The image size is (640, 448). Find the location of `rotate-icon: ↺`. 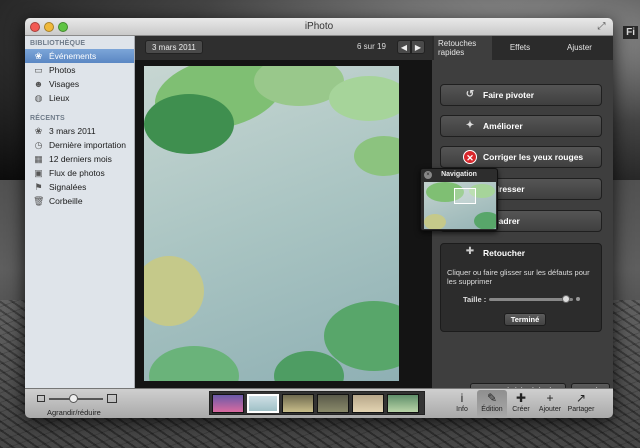

rotate-icon: ↺ is located at coordinates (470, 94).